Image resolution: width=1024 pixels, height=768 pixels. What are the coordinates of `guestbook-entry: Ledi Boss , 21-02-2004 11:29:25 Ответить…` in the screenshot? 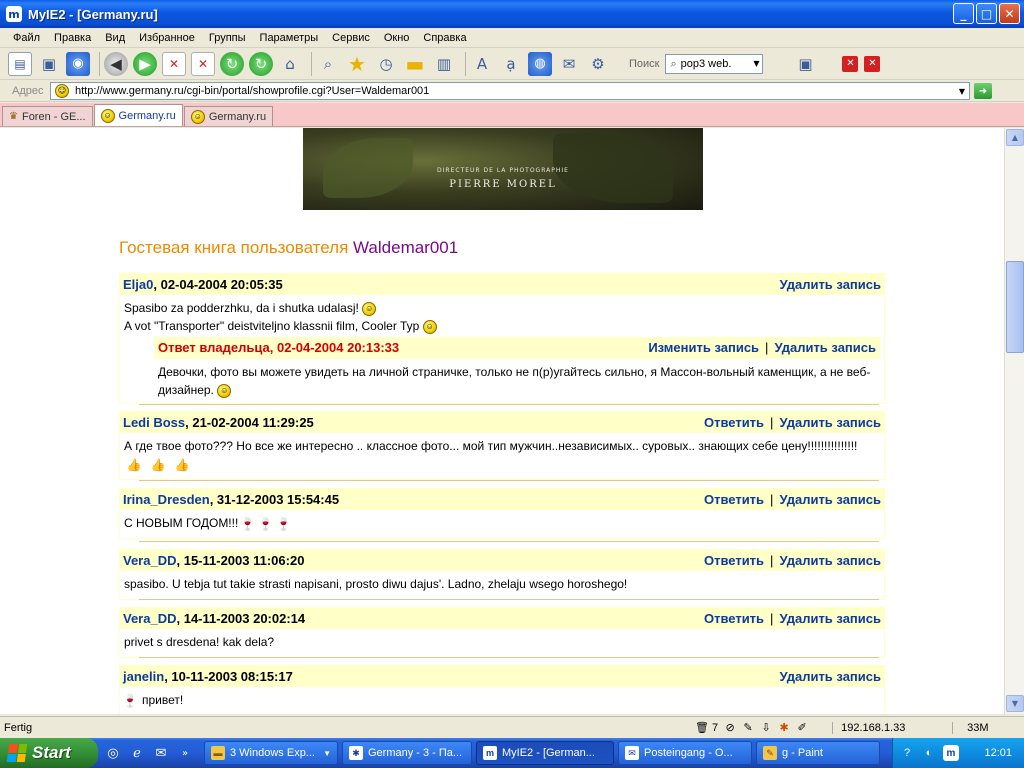 It's located at (502, 445).